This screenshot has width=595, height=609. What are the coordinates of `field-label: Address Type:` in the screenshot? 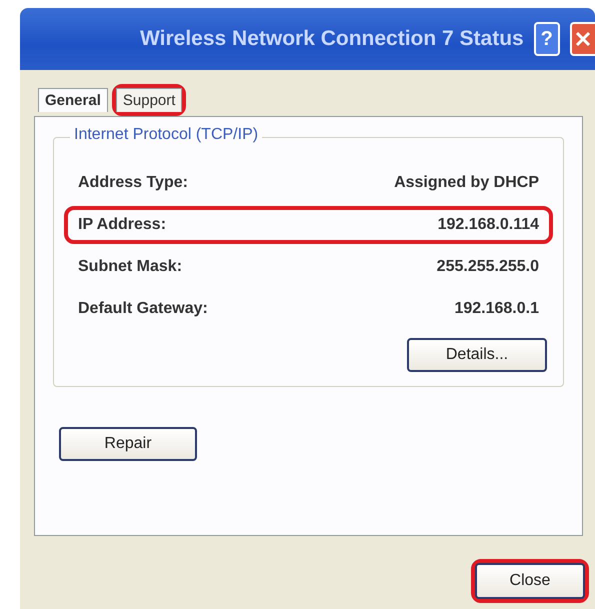 It's located at (133, 183).